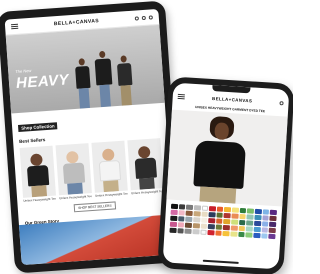 This screenshot has height=274, width=320. Describe the element at coordinates (220, 261) in the screenshot. I see `home-indicator` at that location.